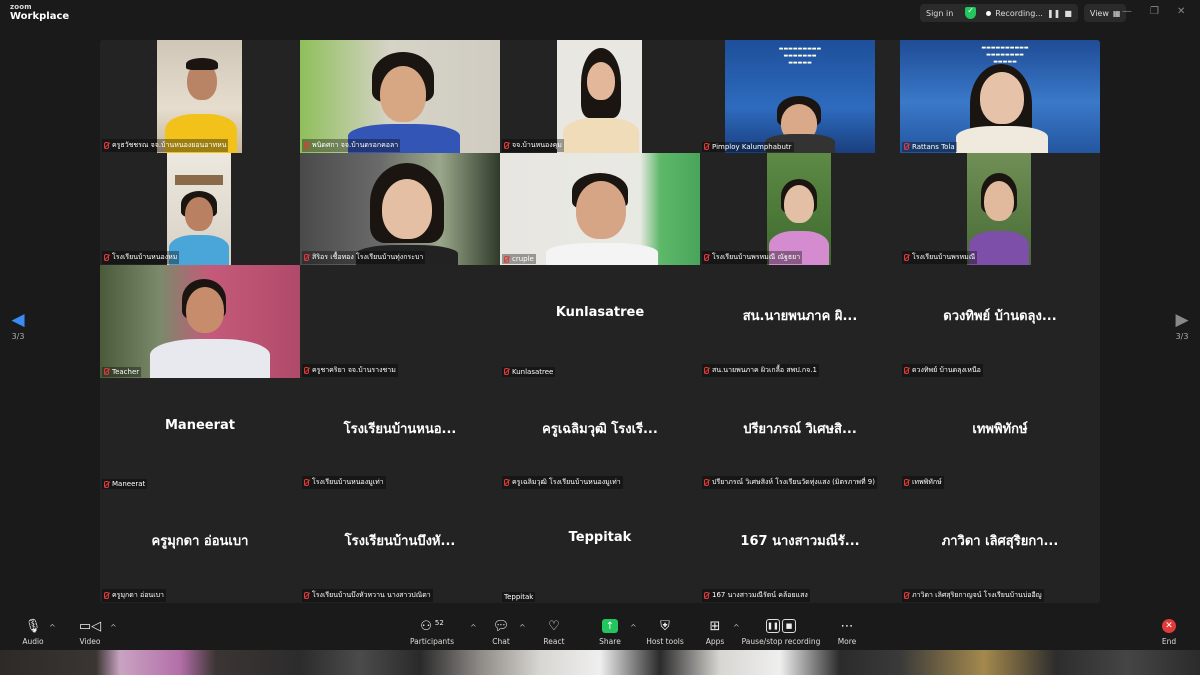 This screenshot has height=675, width=1200. Describe the element at coordinates (52, 627) in the screenshot. I see `audio-options-chevron-icon: ^` at that location.